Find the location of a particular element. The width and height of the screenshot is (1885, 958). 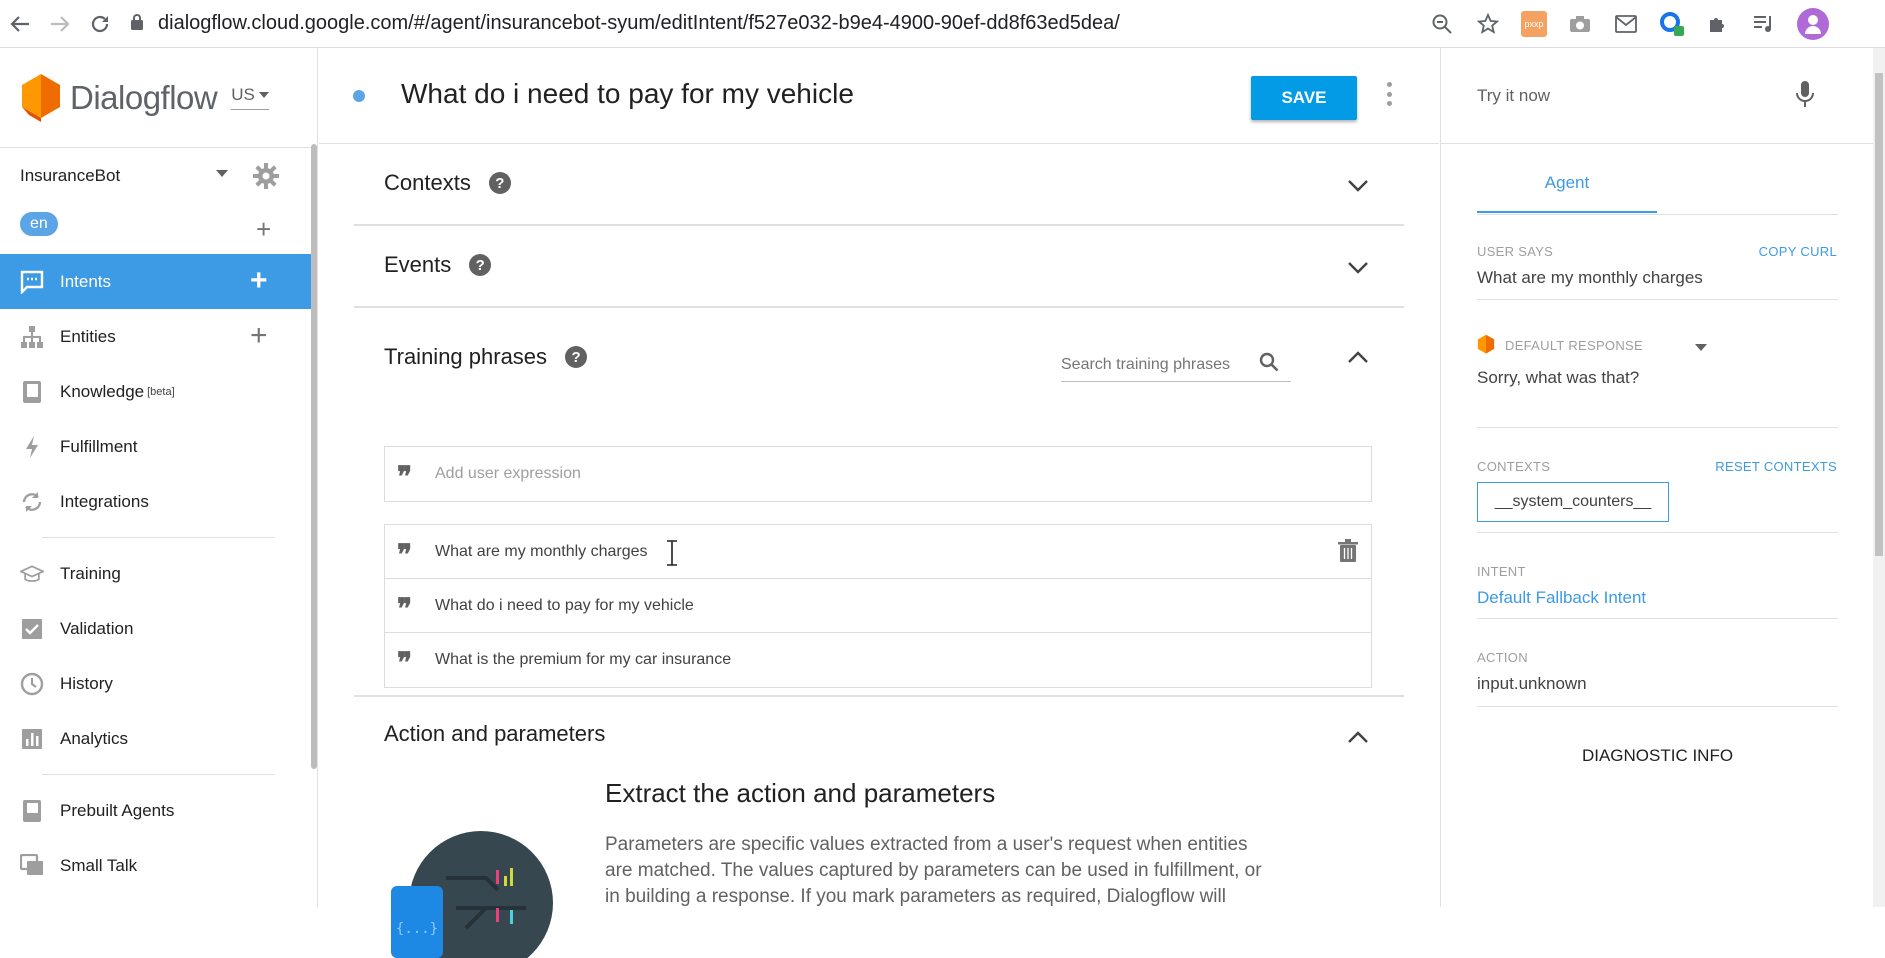

agent-name: InsuranceBot is located at coordinates (70, 175).